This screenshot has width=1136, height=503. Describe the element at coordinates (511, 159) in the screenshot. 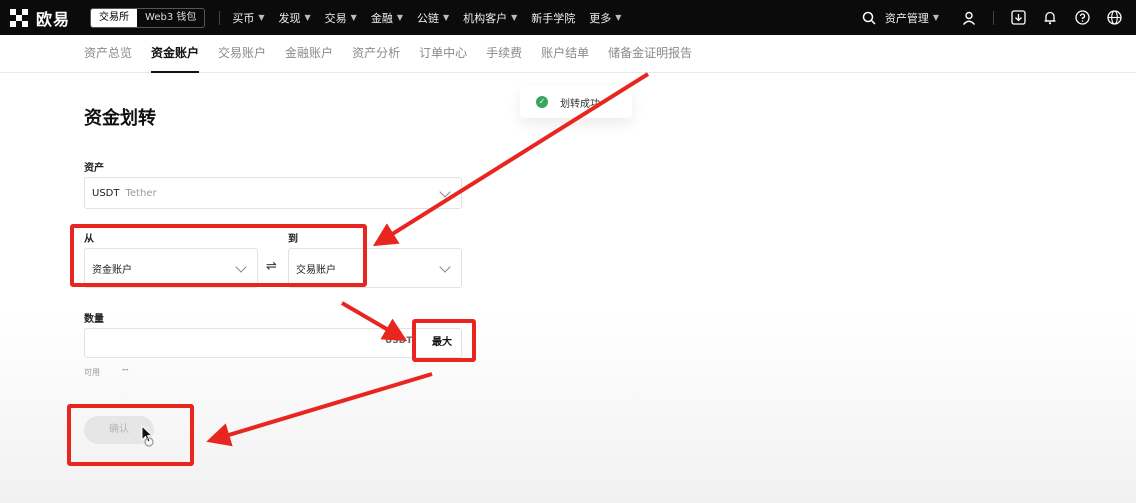

I see `arrow-to-transfer-fields` at that location.